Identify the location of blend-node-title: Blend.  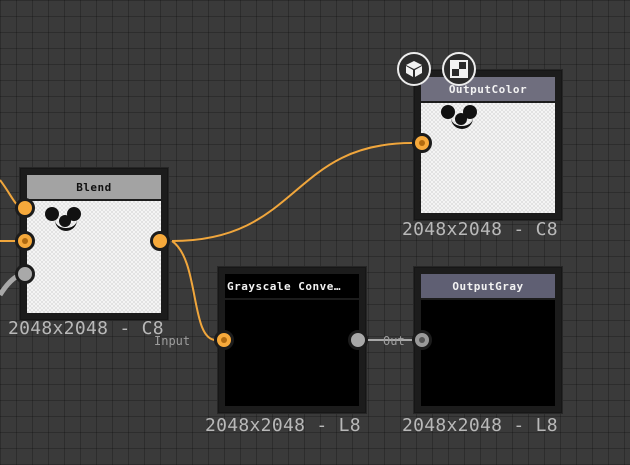
(94, 187).